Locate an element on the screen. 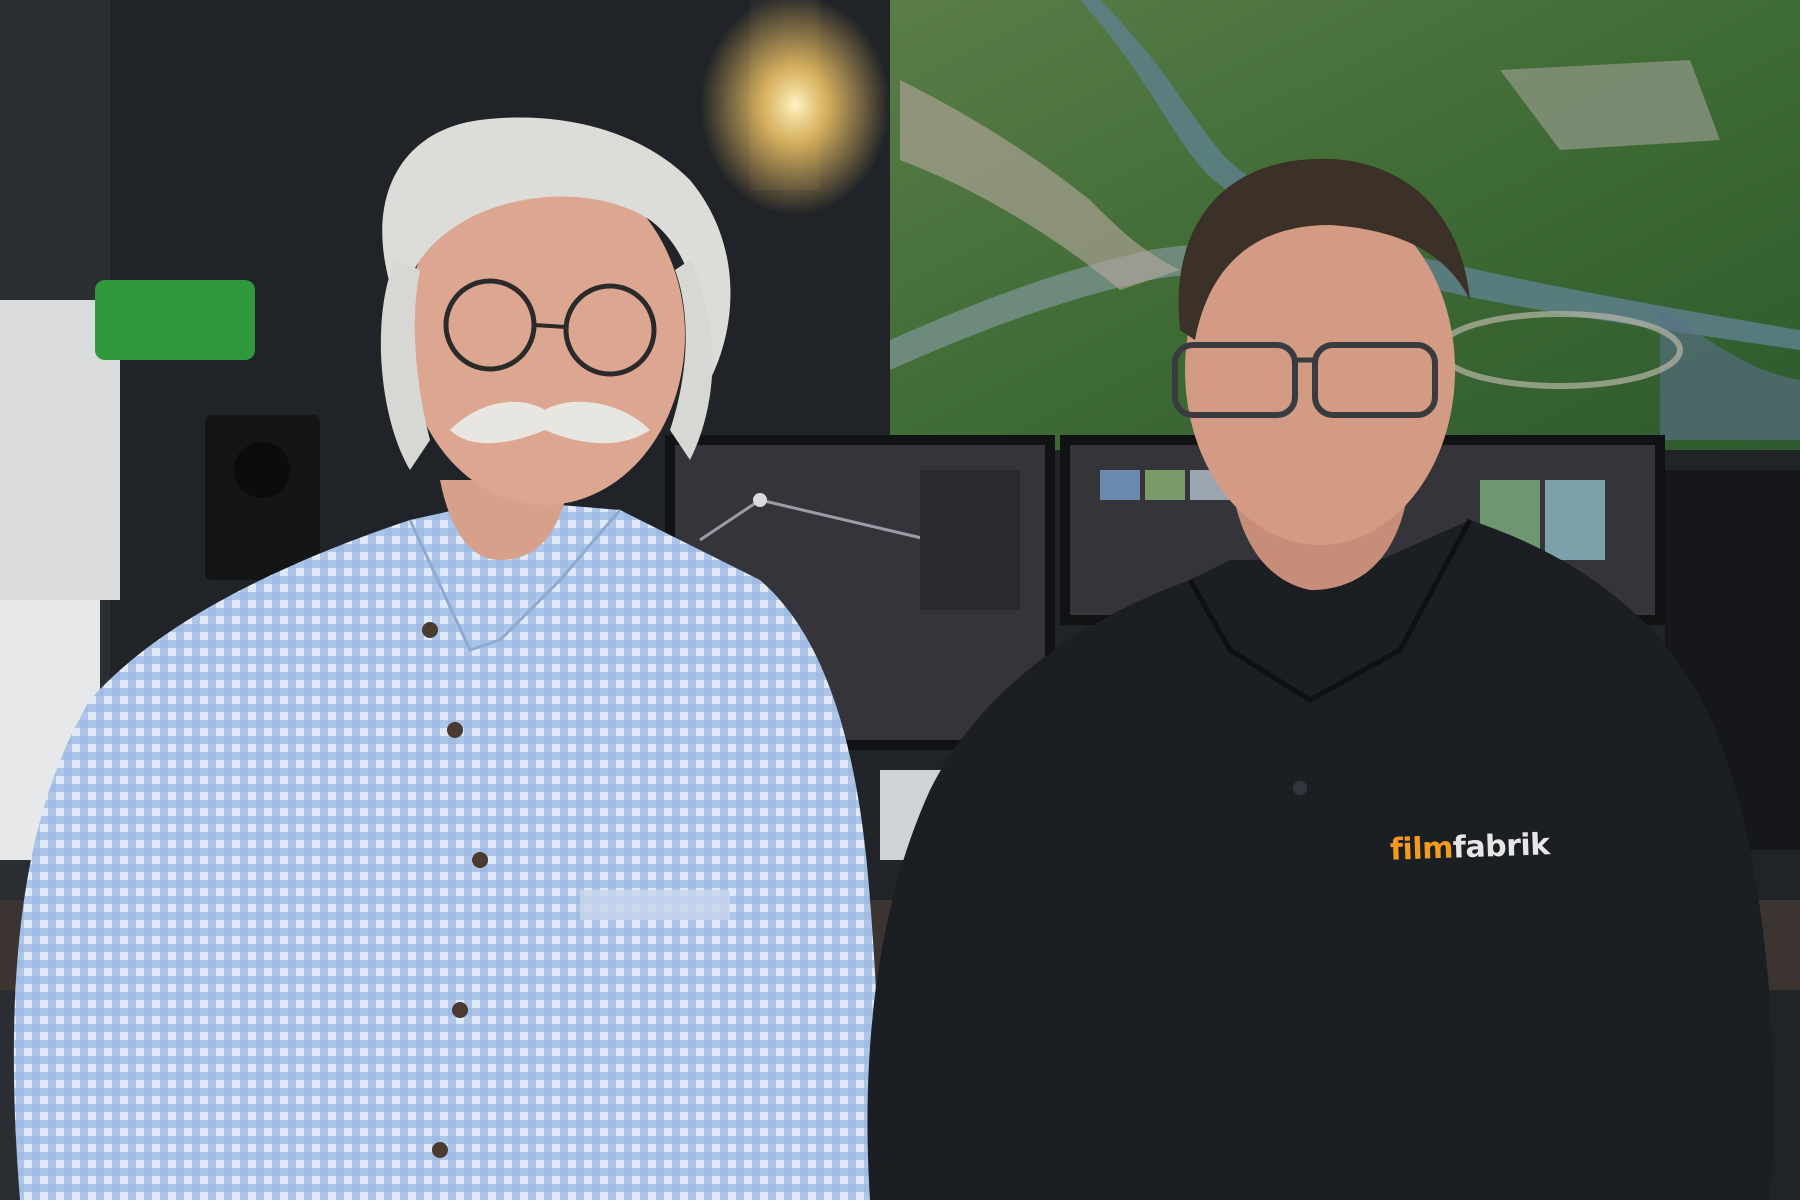 The height and width of the screenshot is (1200, 1800). shirt-pocket is located at coordinates (655, 905).